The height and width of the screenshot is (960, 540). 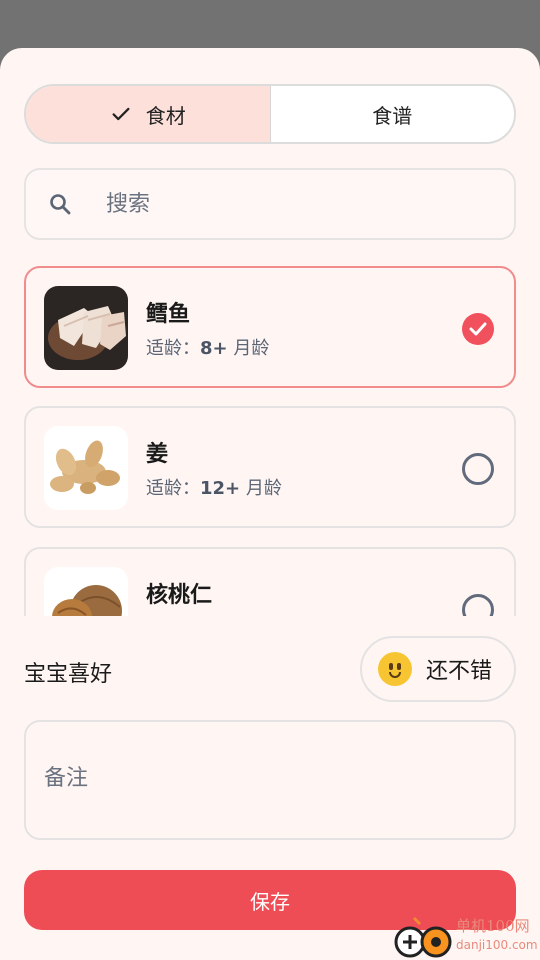 I want to click on tab-switcher: 食材 食谱, so click(x=270, y=114).